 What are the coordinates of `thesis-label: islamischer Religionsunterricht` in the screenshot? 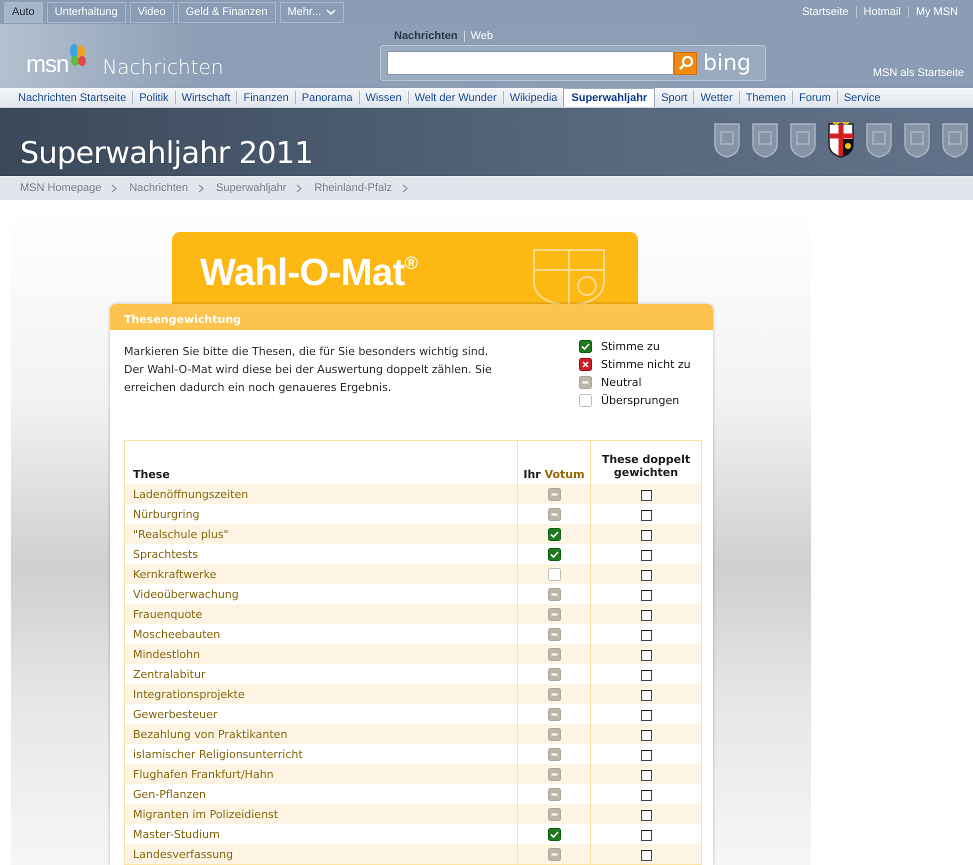 It's located at (321, 754).